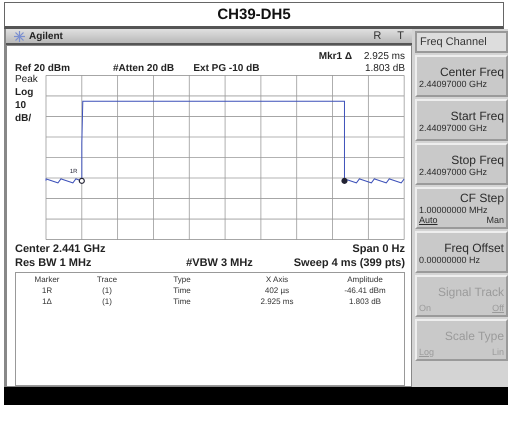 This screenshot has height=424, width=508. What do you see at coordinates (377, 36) in the screenshot?
I see `status-indicator: R` at bounding box center [377, 36].